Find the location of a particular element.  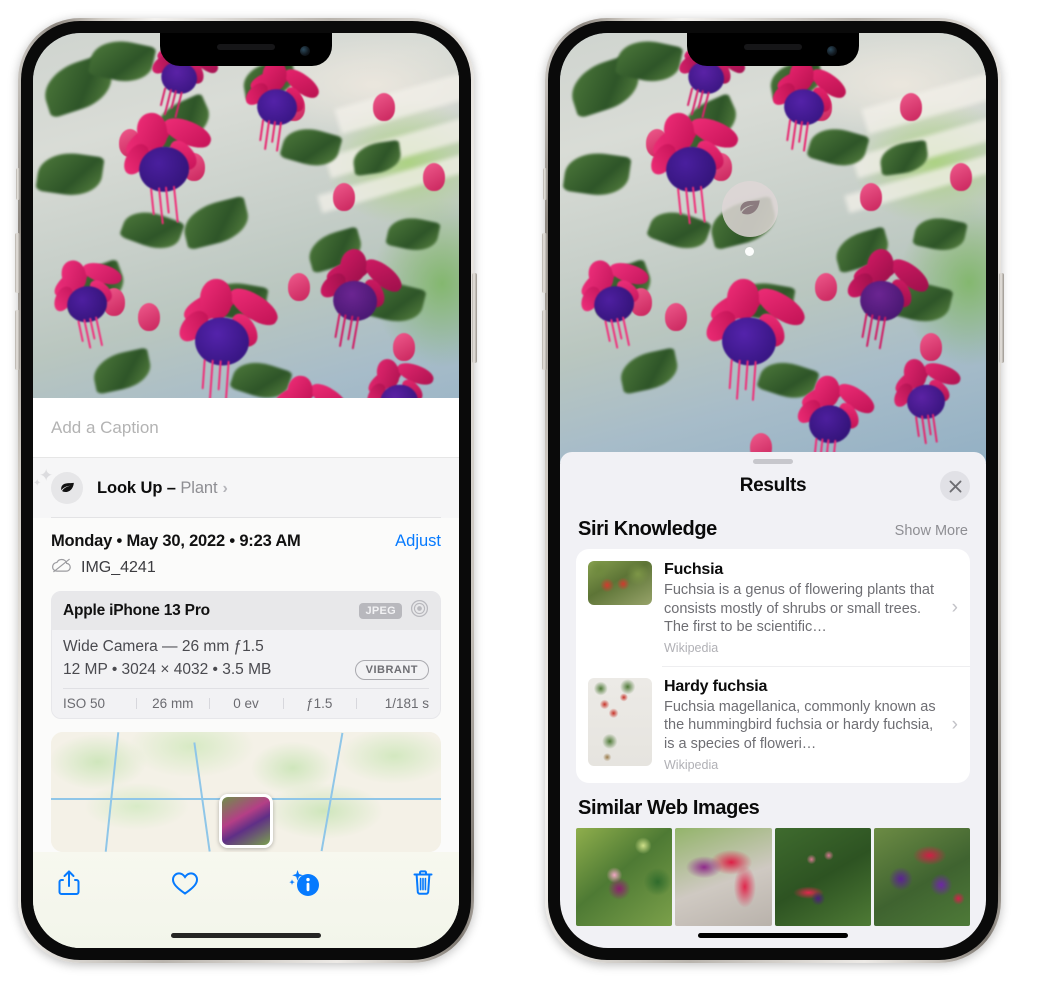

results-header: Results is located at coordinates (773, 486).